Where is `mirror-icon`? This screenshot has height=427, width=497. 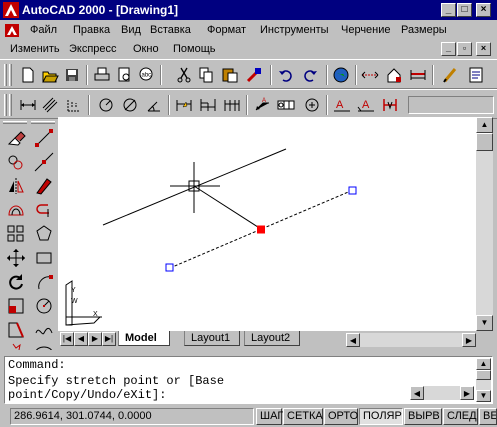
mirror-icon is located at coordinates (16, 186).